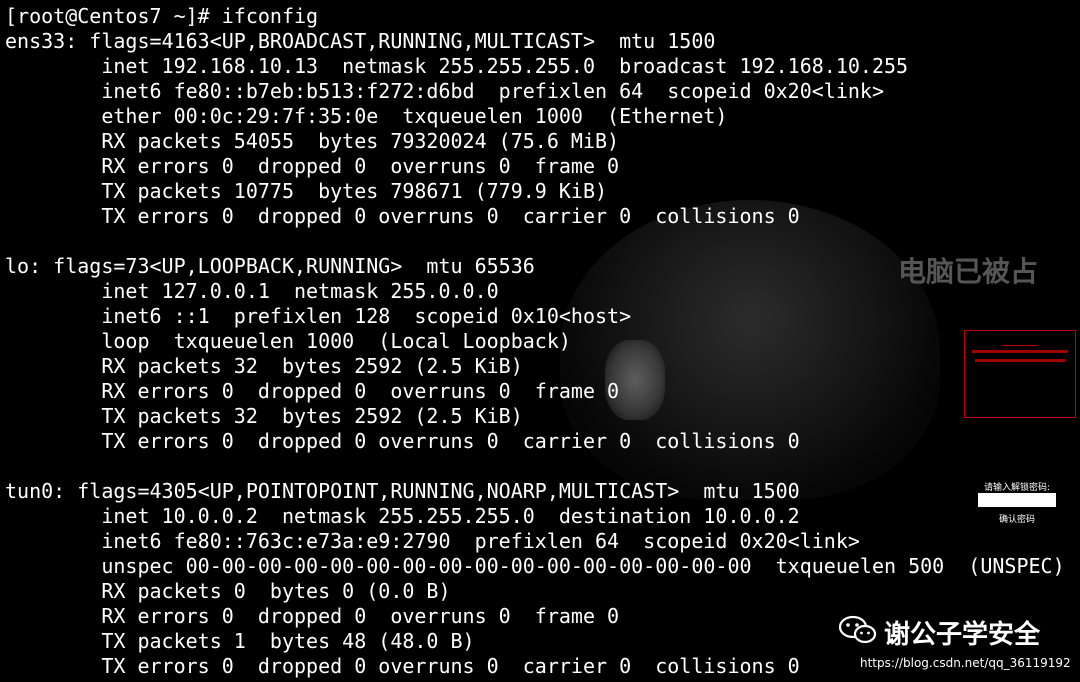  What do you see at coordinates (1017, 518) in the screenshot?
I see `confirm-password-button: 确认密码` at bounding box center [1017, 518].